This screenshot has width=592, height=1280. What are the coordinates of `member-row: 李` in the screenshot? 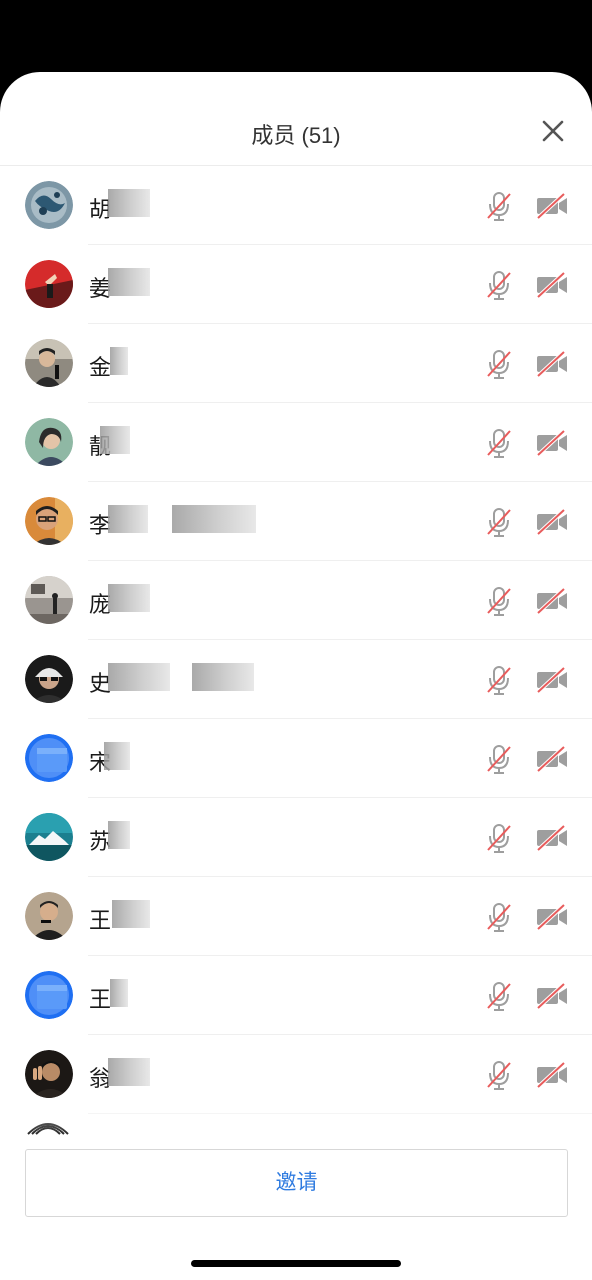 It's located at (308, 521).